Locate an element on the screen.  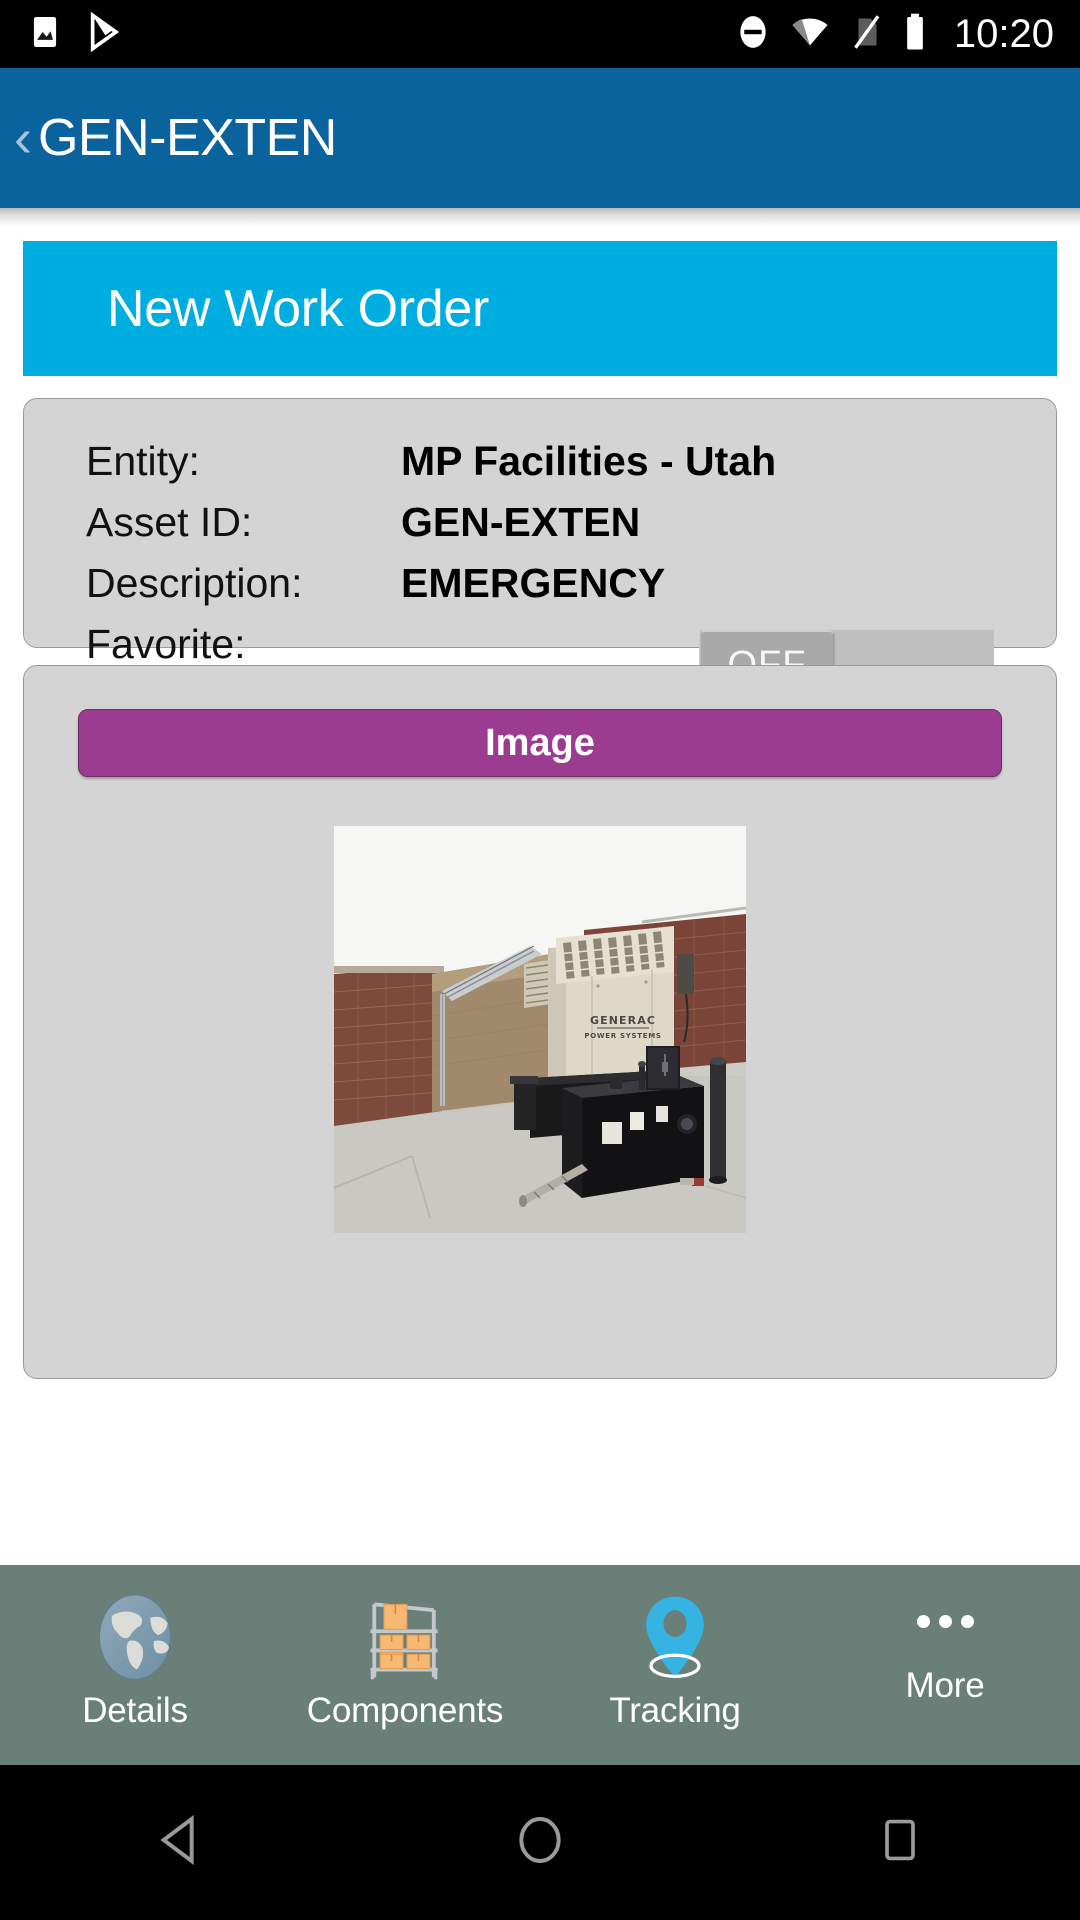
tab-details: Details is located at coordinates (135, 1665).